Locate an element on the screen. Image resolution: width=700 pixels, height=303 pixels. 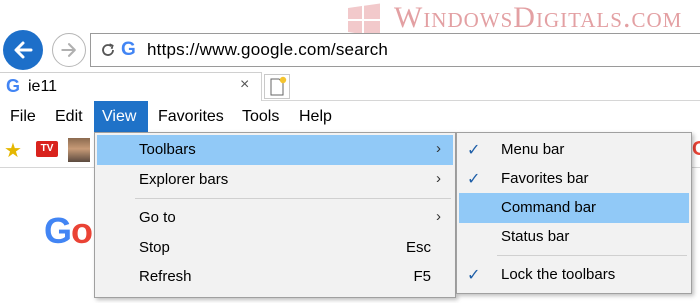
menu-item-explorer-bars: Explorer bars › is located at coordinates (275, 180).